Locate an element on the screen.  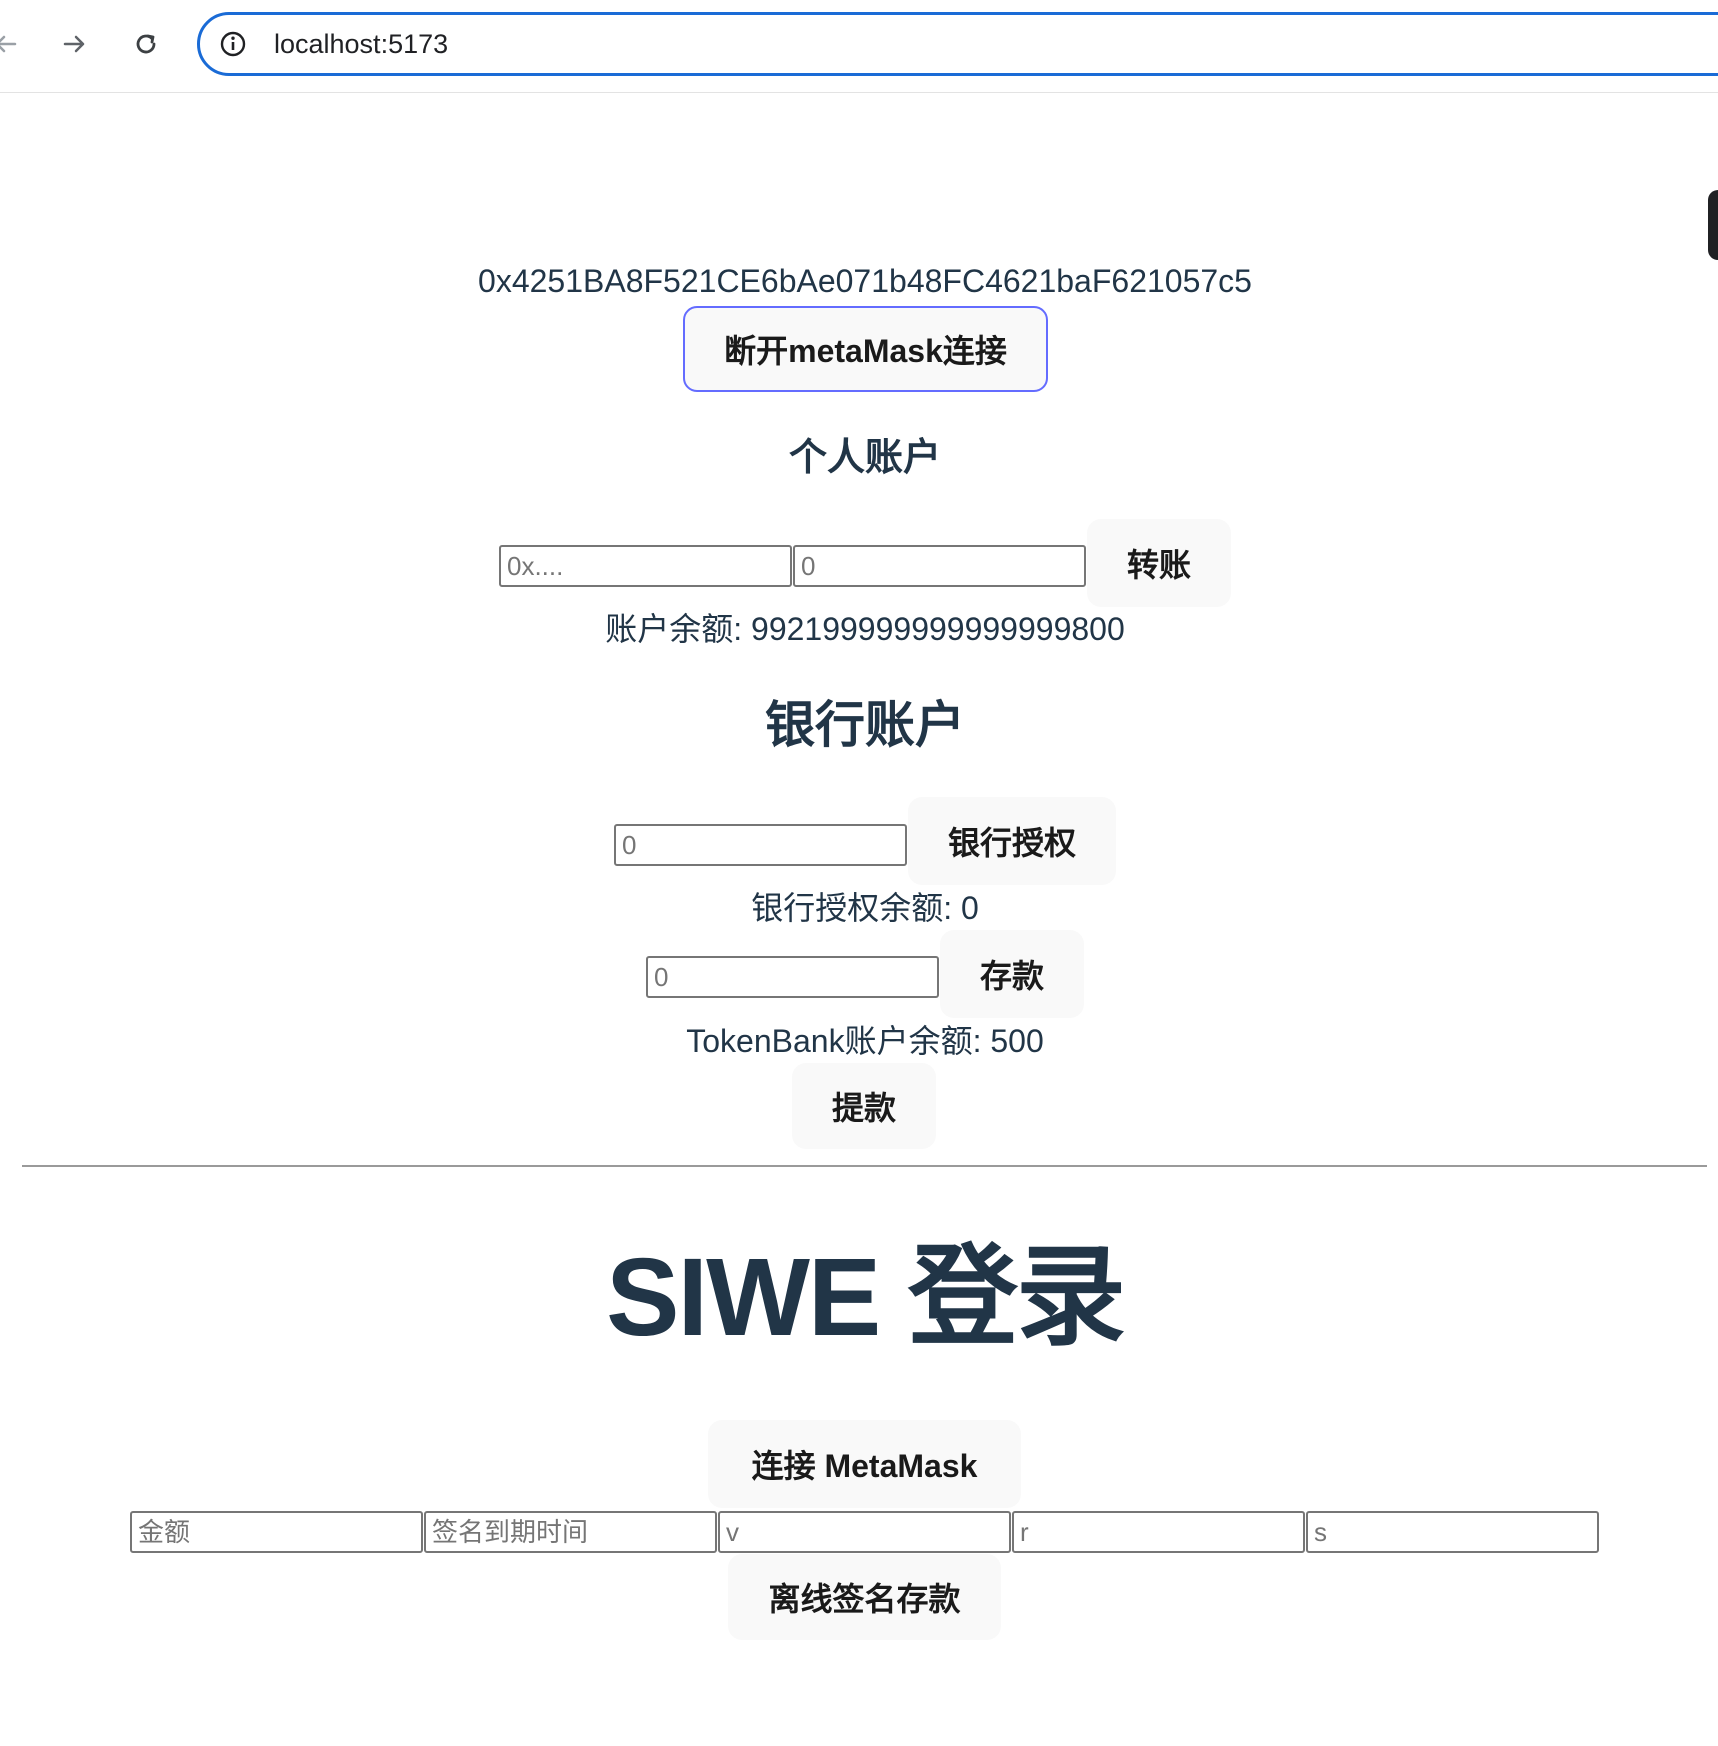
signature-r-input: r is located at coordinates (1158, 1532).